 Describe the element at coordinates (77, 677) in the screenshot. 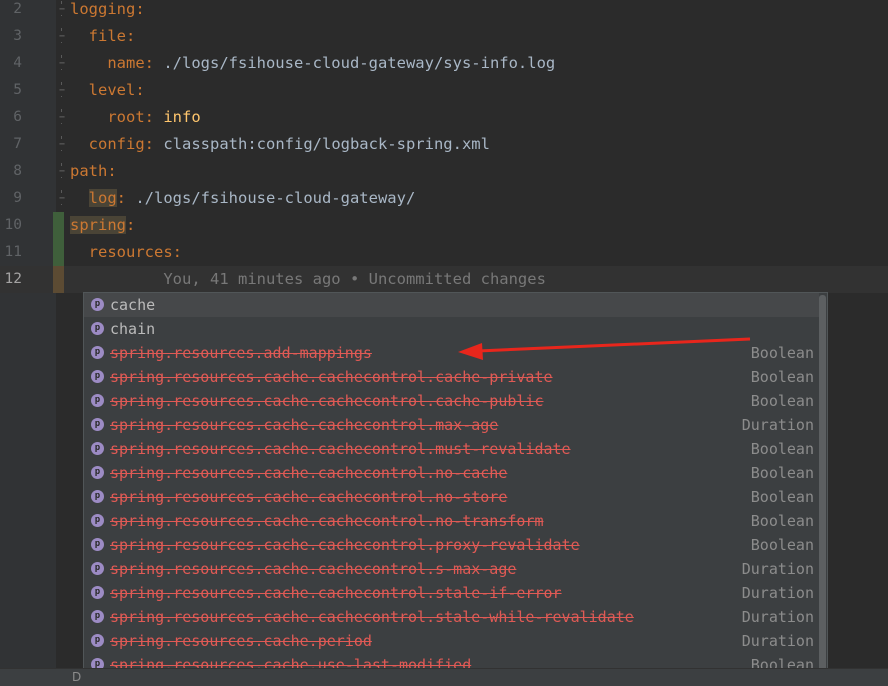

I see `status-text: D` at that location.